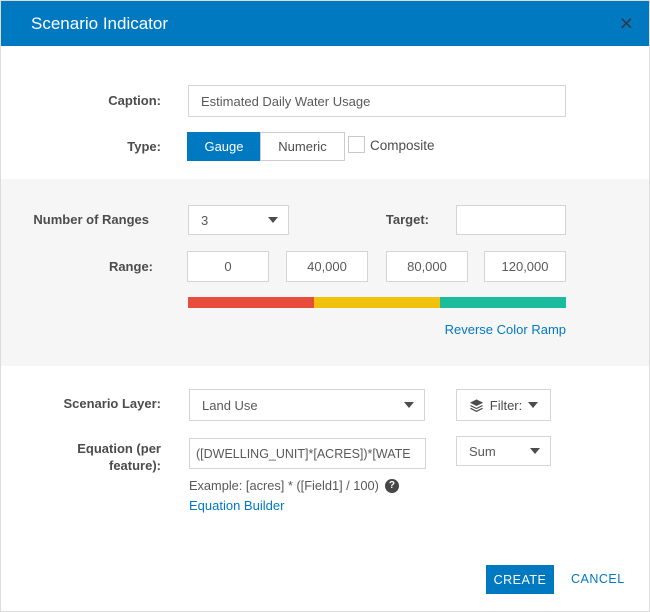 This screenshot has width=650, height=612. Describe the element at coordinates (503, 302) in the screenshot. I see `color-ramp-segment-green` at that location.